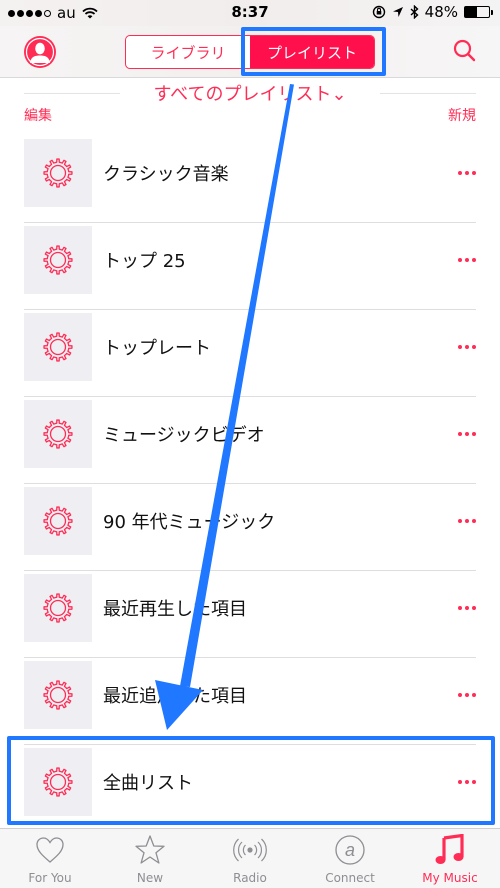  What do you see at coordinates (250, 788) in the screenshot?
I see `playlist-row: 全曲リスト` at bounding box center [250, 788].